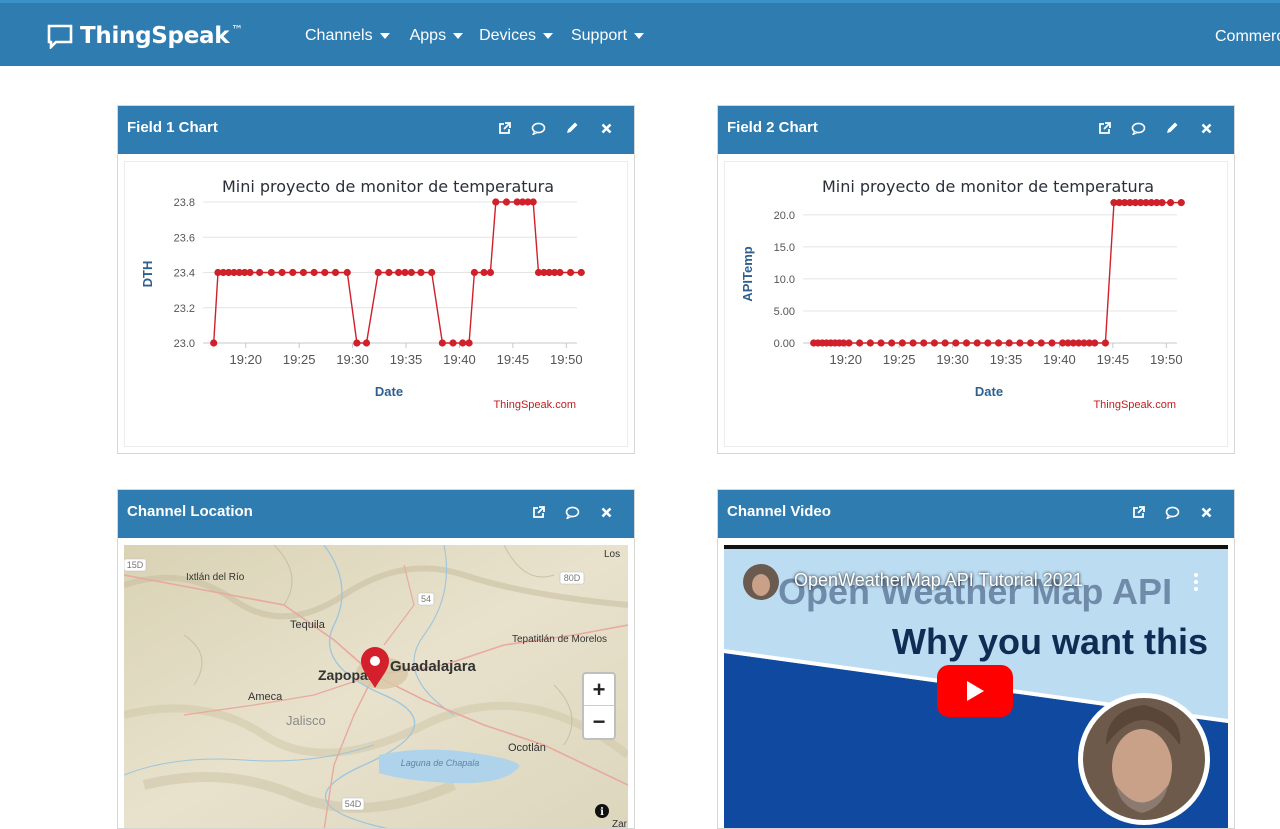  I want to click on nav-apps: Apps, so click(437, 36).